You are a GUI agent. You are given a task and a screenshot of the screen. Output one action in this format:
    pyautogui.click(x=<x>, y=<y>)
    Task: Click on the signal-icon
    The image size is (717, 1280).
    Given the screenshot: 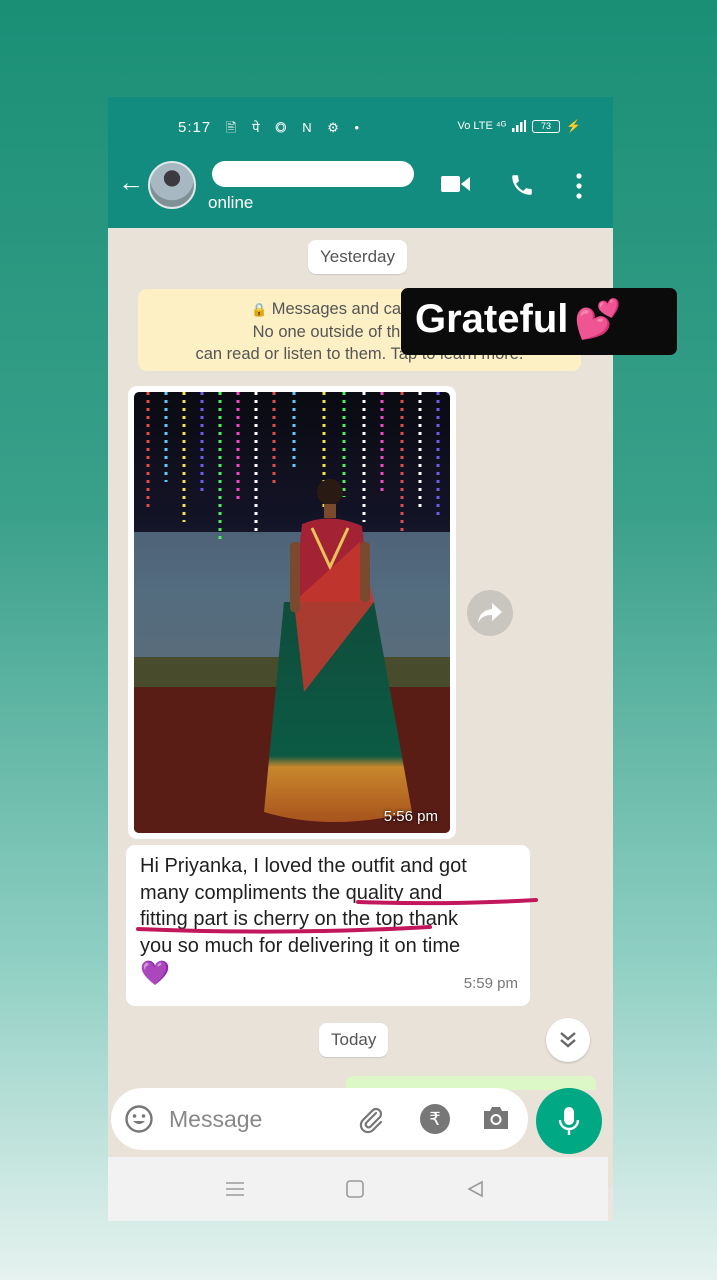 What is the action you would take?
    pyautogui.click(x=519, y=126)
    